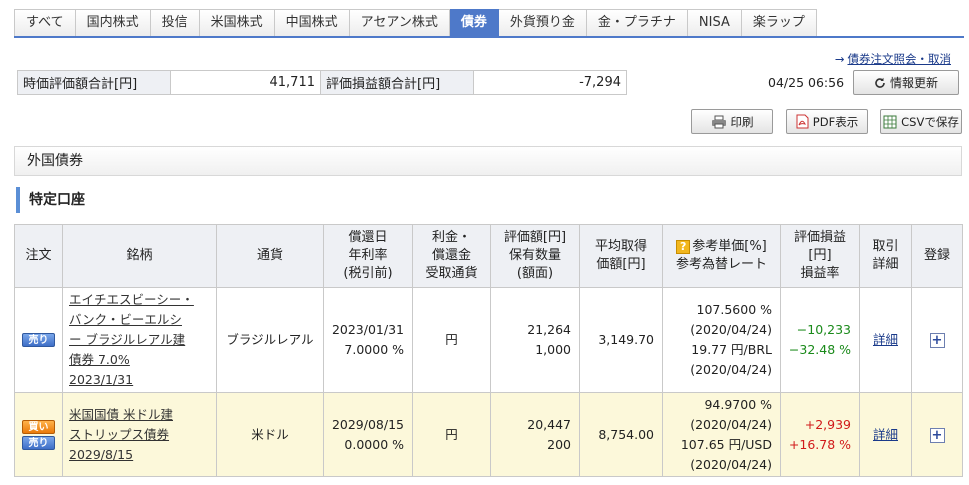 The width and height of the screenshot is (969, 485). I want to click on pl-cell: +2,939 +16.78 %, so click(820, 434).